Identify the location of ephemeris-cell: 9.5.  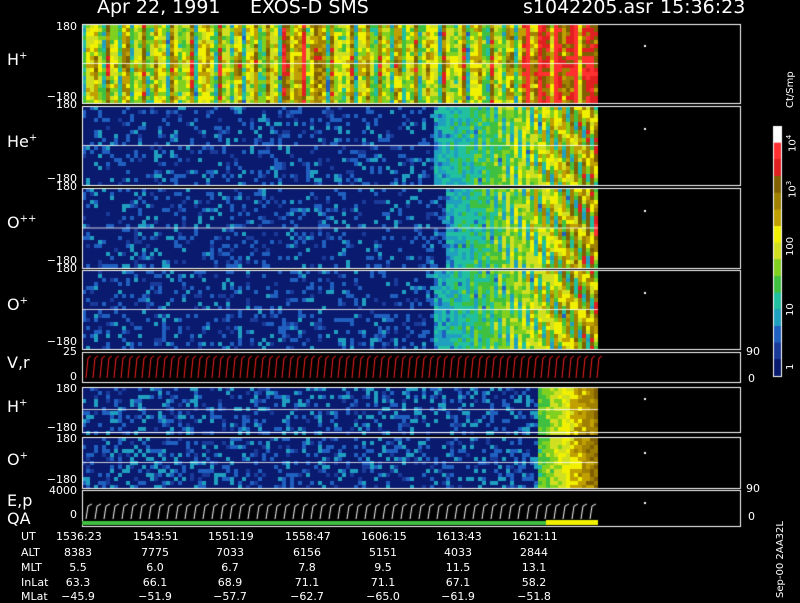
(383, 567).